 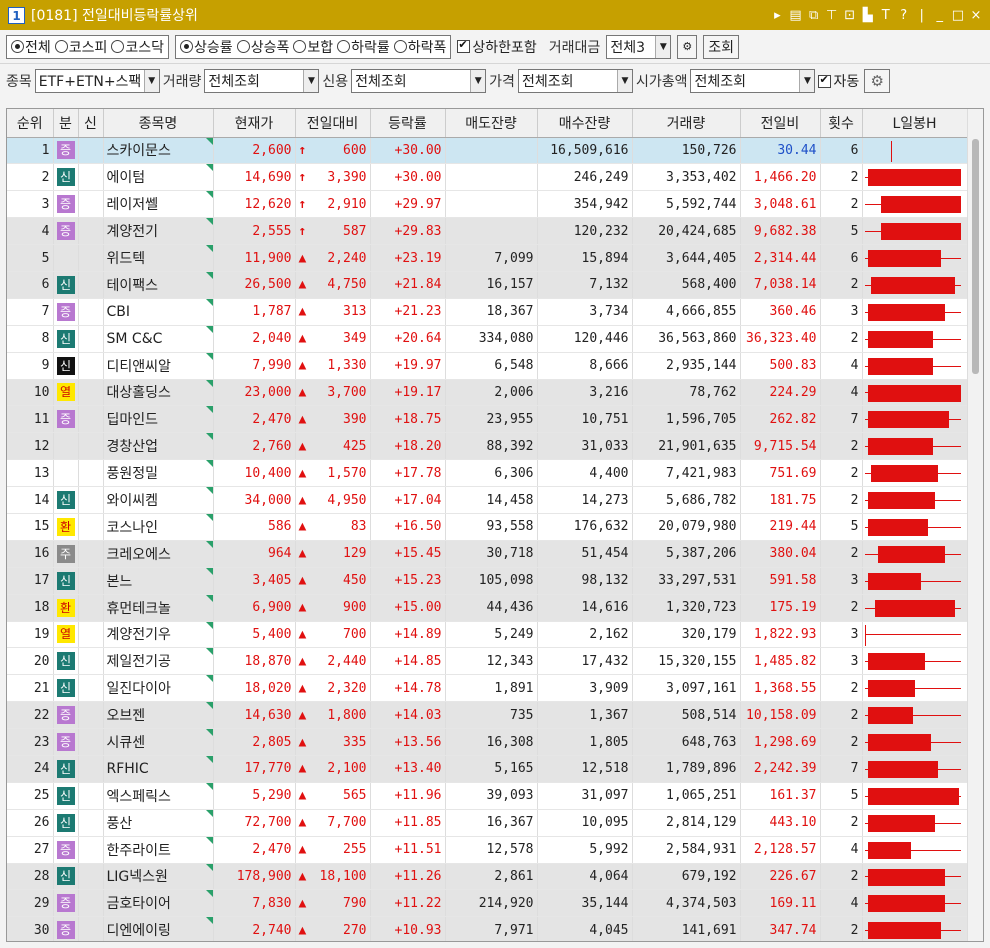 I want to click on stock-name-cell: 위드텍, so click(x=158, y=258).